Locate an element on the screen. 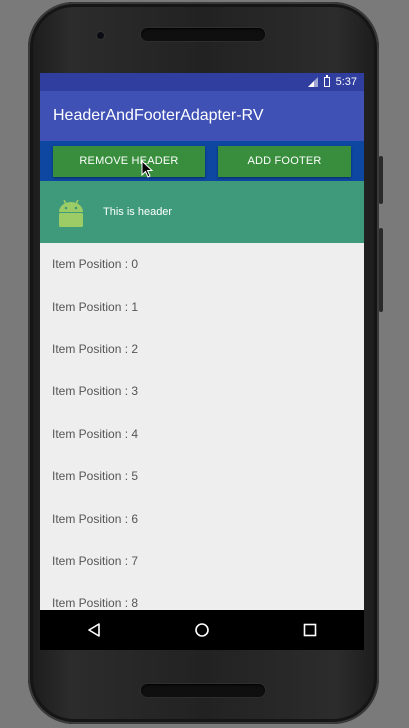 This screenshot has width=409, height=728. recents-icon is located at coordinates (310, 630).